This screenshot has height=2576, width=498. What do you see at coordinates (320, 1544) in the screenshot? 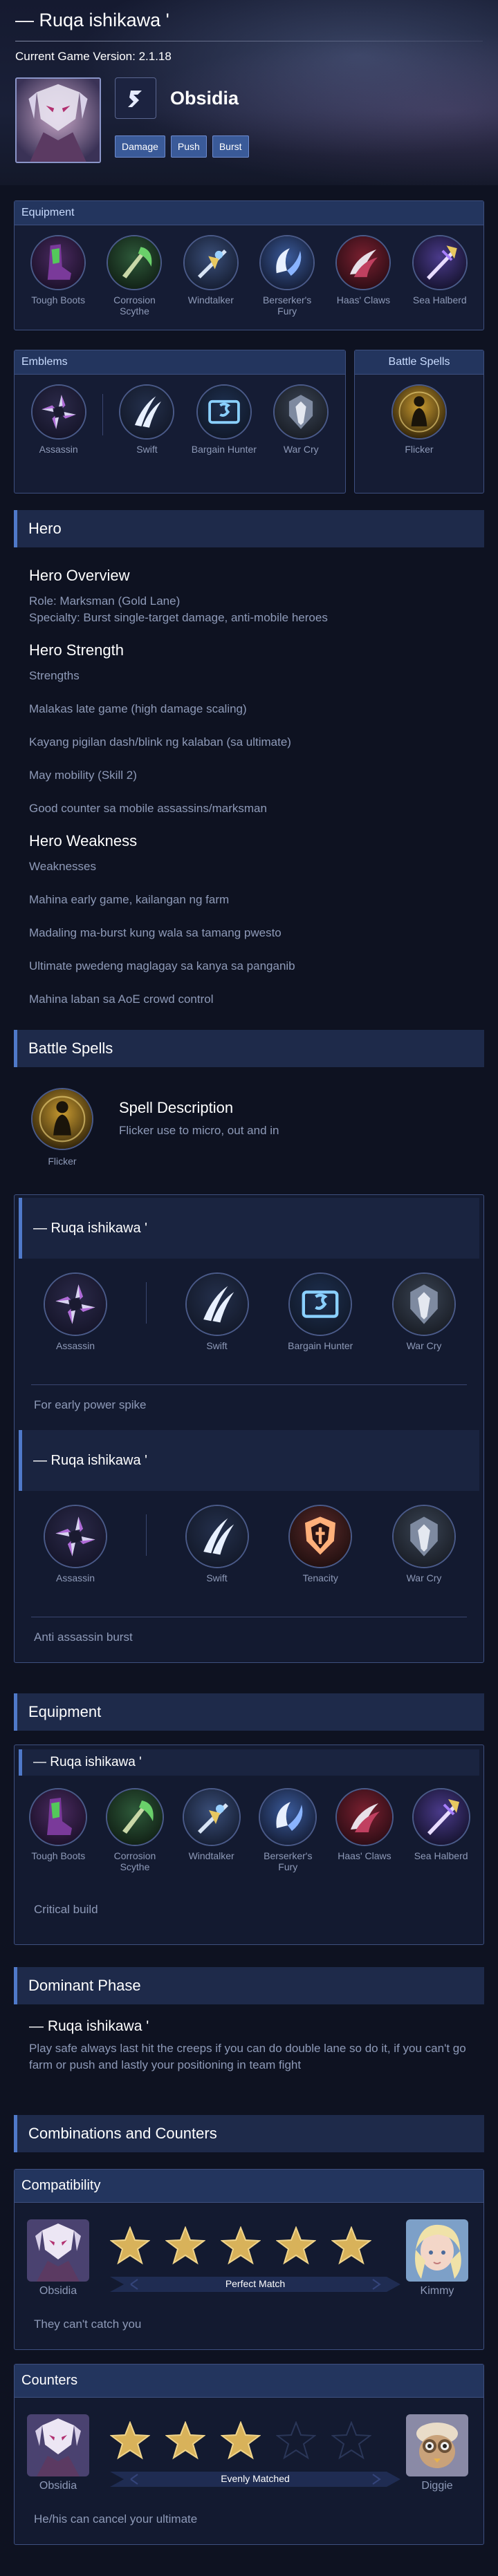
I see `emblem-item: Tenacity` at bounding box center [320, 1544].